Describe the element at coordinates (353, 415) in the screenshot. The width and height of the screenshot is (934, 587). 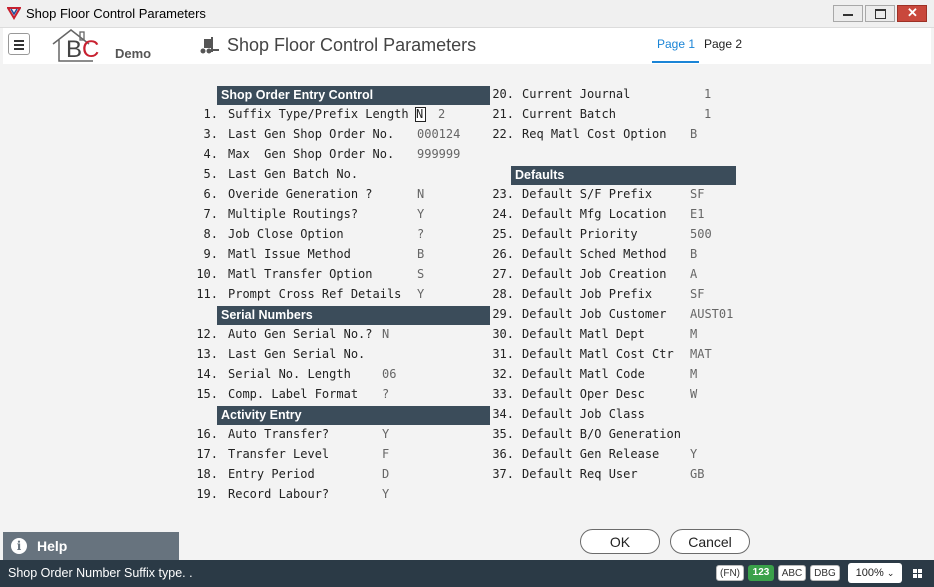
I see `section-header-activity: Activity Entry` at that location.